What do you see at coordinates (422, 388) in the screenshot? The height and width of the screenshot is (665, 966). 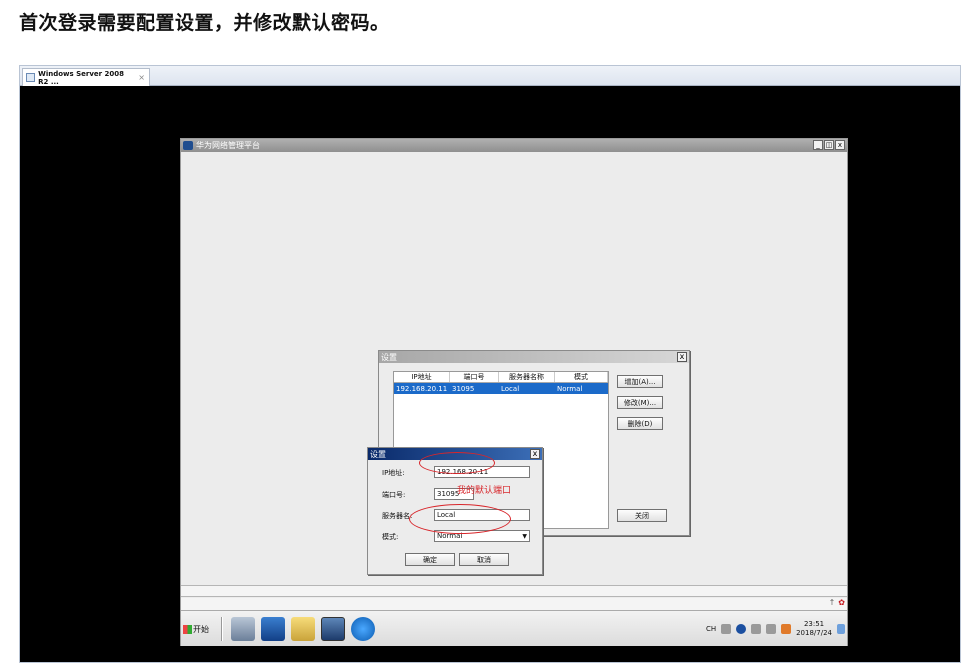 I see `cell-ip: 192.168.20.11` at bounding box center [422, 388].